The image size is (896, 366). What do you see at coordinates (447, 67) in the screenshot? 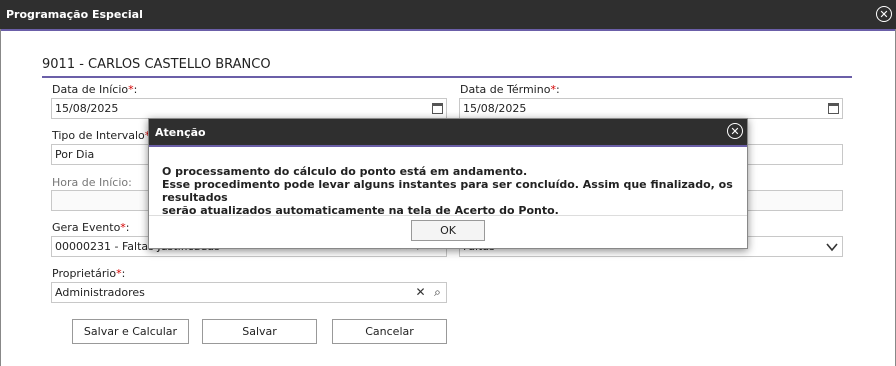
I see `employee-header: 9011 - CARLOS CASTELLO BRANCO` at bounding box center [447, 67].